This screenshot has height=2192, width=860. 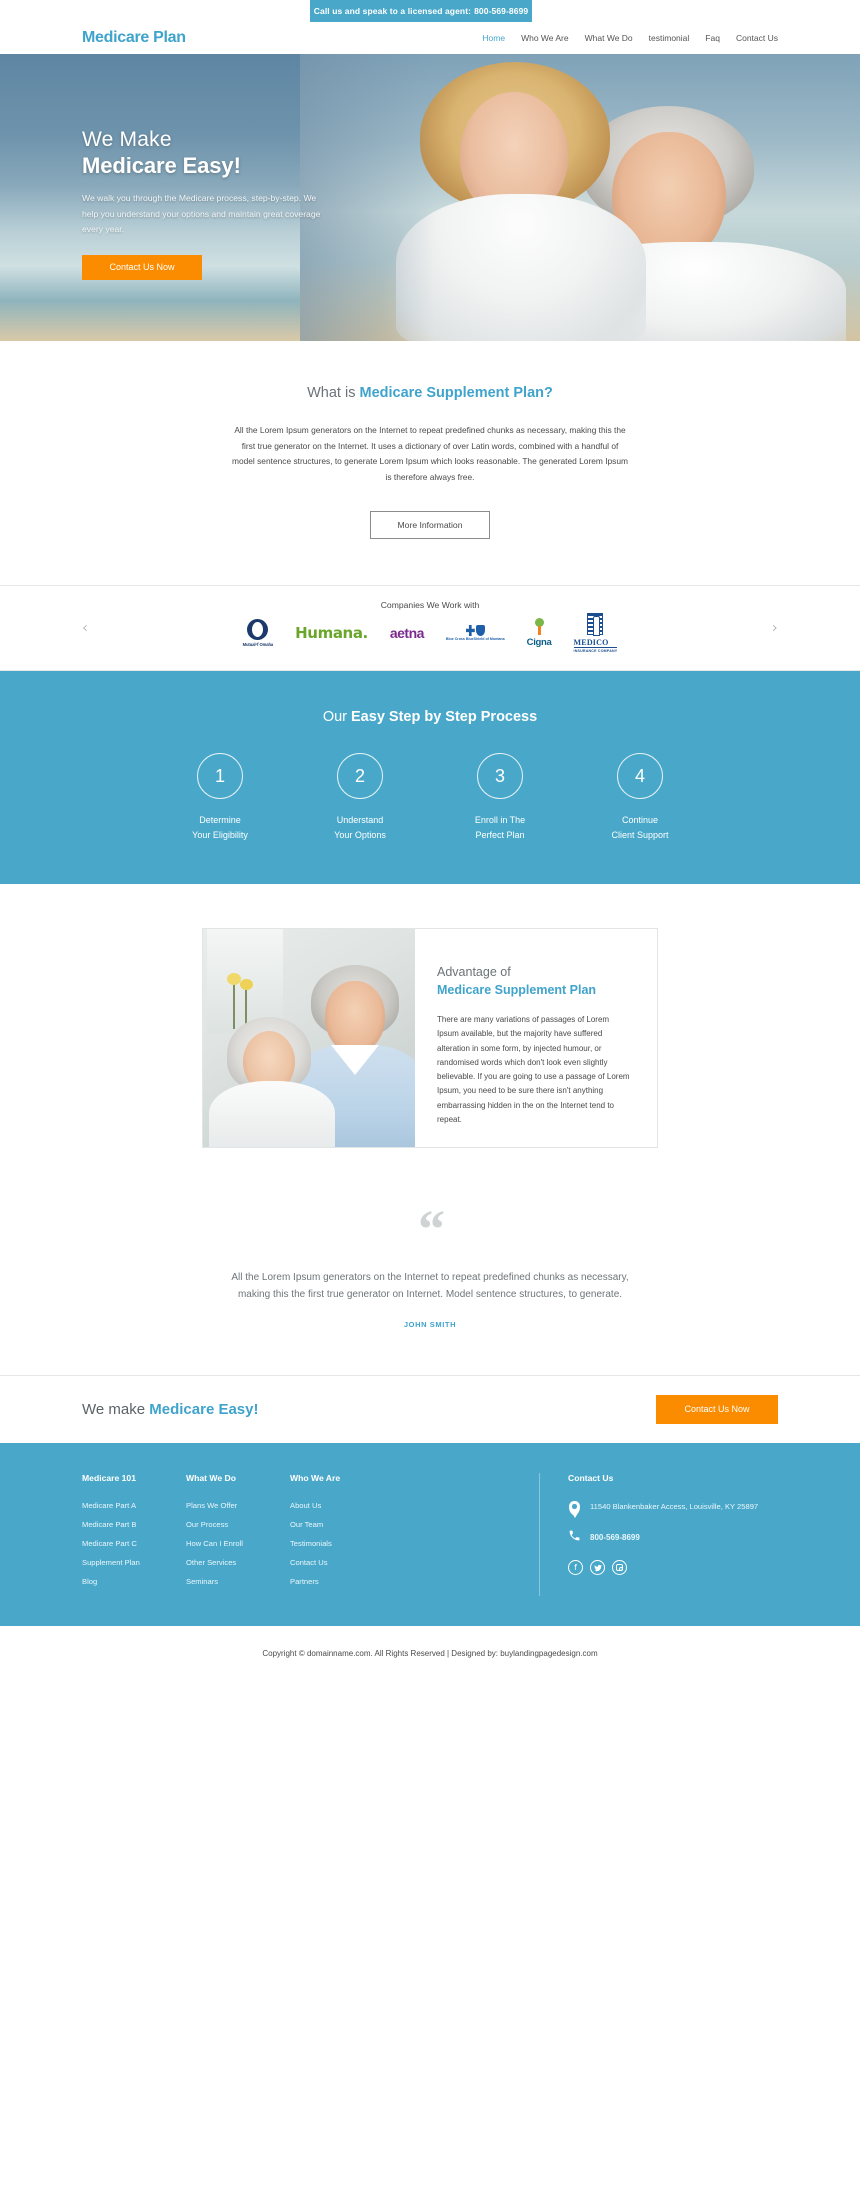 I want to click on partners-title: Companies We Work with, so click(x=430, y=605).